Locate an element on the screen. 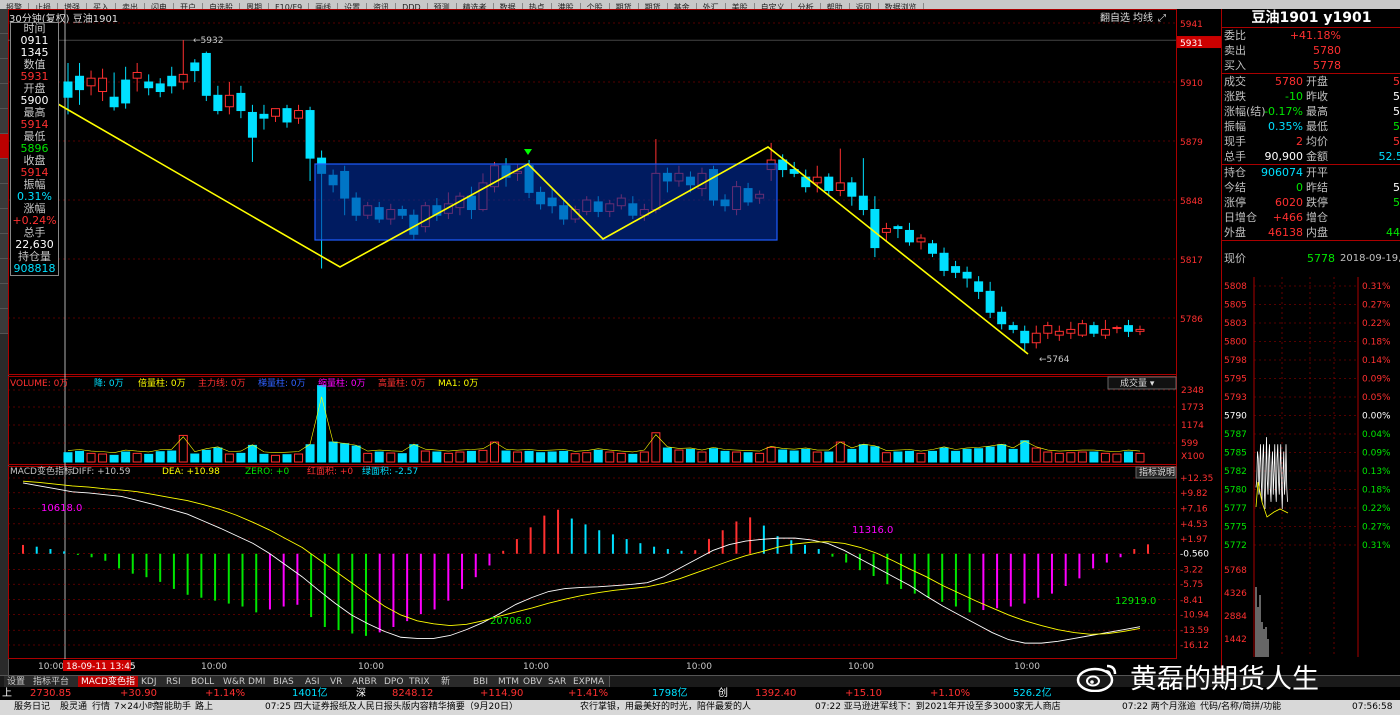 This screenshot has width=1400, height=715. ticker-item: 服务日记 is located at coordinates (32, 707).